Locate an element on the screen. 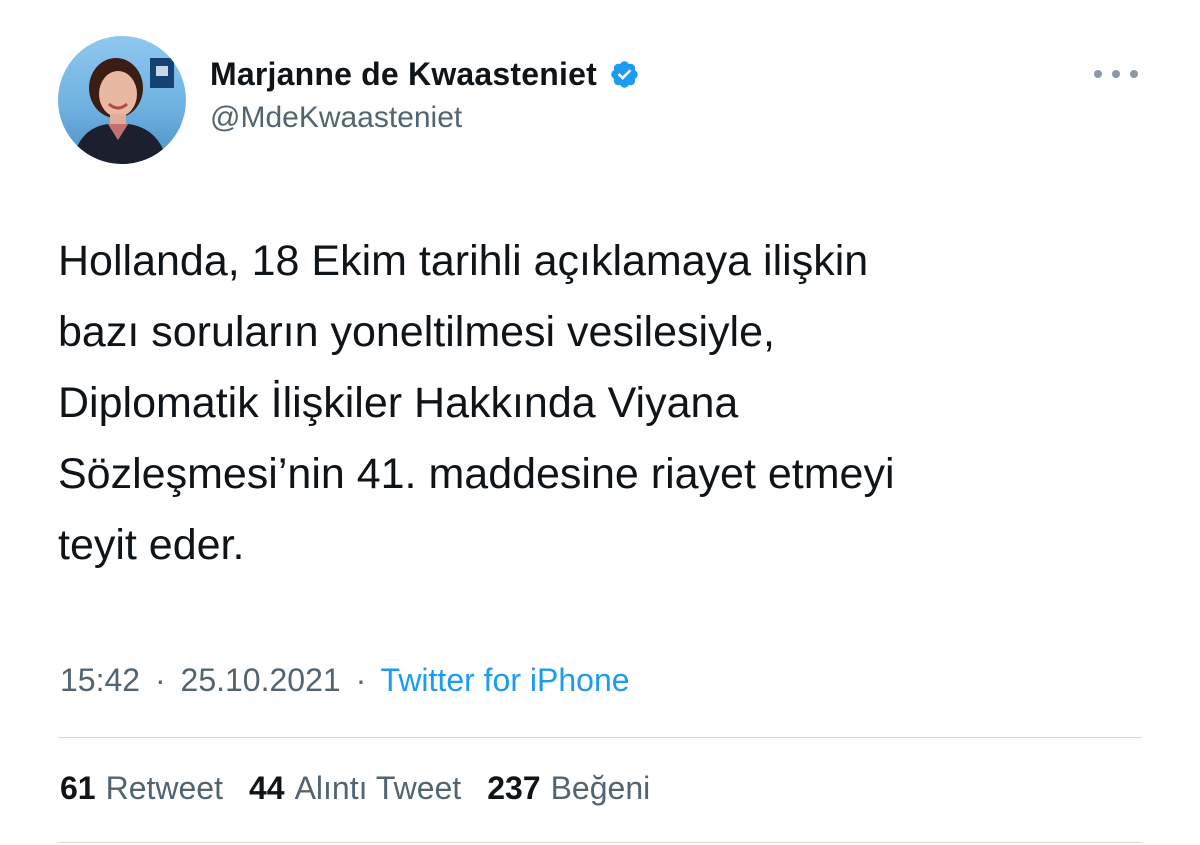 The height and width of the screenshot is (845, 1200). avatar-photo is located at coordinates (123, 111).